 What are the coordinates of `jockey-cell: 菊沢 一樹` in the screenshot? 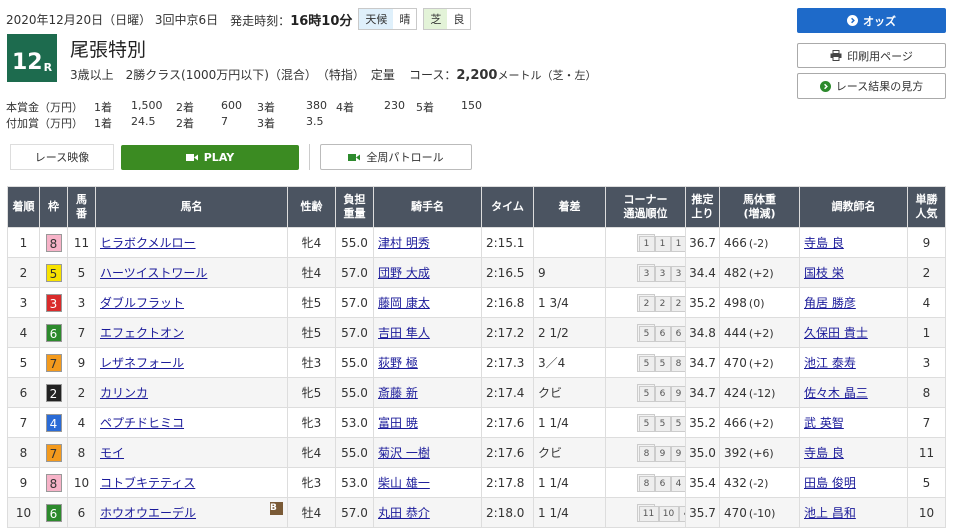 It's located at (427, 452).